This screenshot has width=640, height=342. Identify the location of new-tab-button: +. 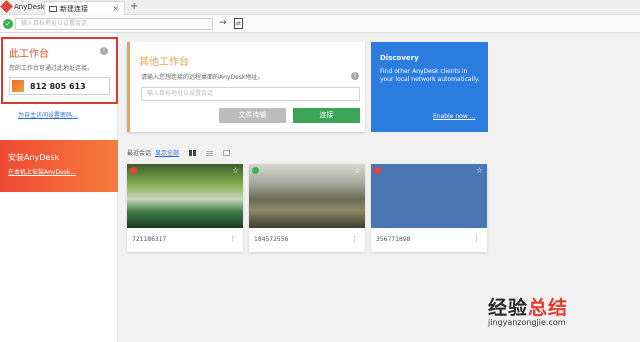
(134, 6).